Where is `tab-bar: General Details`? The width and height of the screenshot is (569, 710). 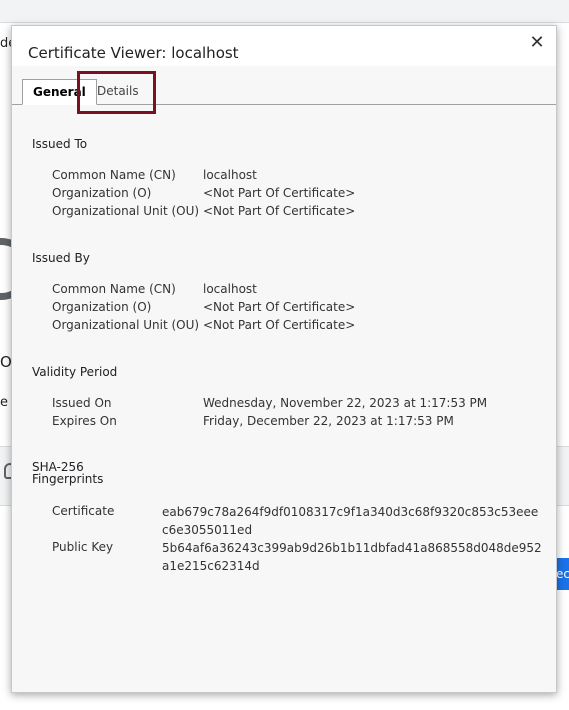 tab-bar: General Details is located at coordinates (284, 85).